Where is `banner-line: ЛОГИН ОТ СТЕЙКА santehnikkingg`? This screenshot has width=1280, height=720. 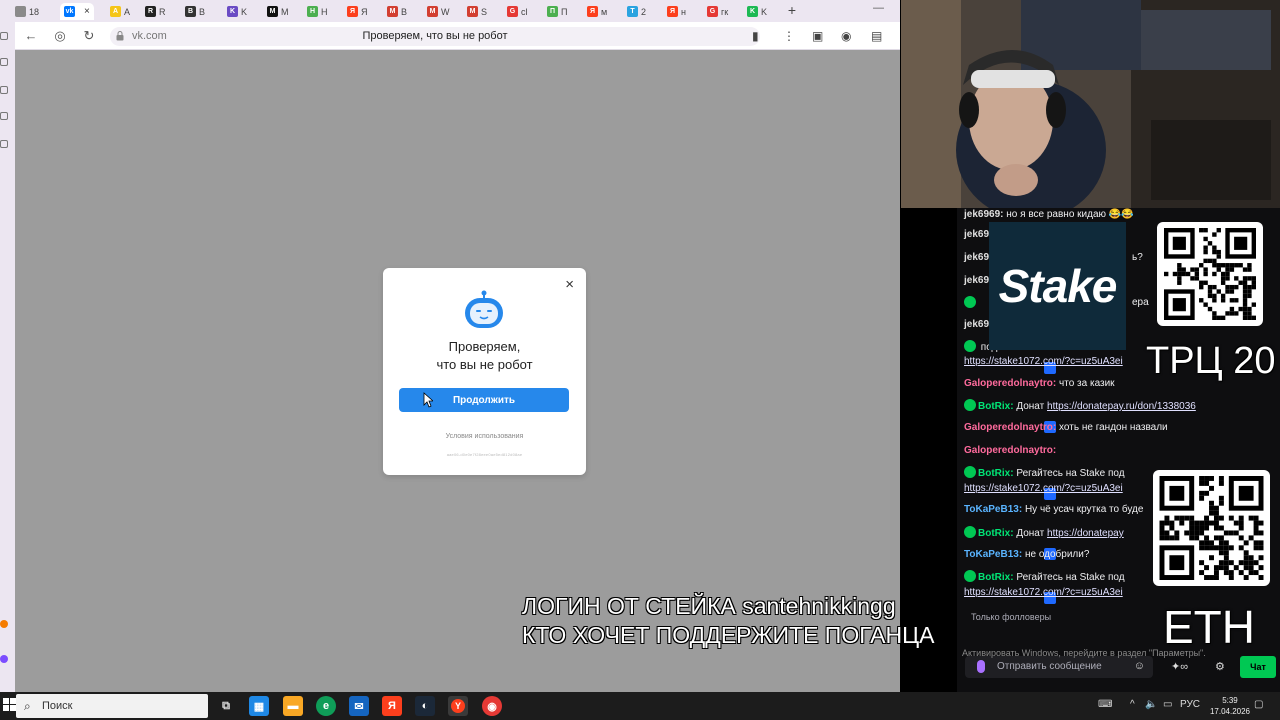 banner-line: ЛОГИН ОТ СТЕЙКА santehnikkingg is located at coordinates (709, 606).